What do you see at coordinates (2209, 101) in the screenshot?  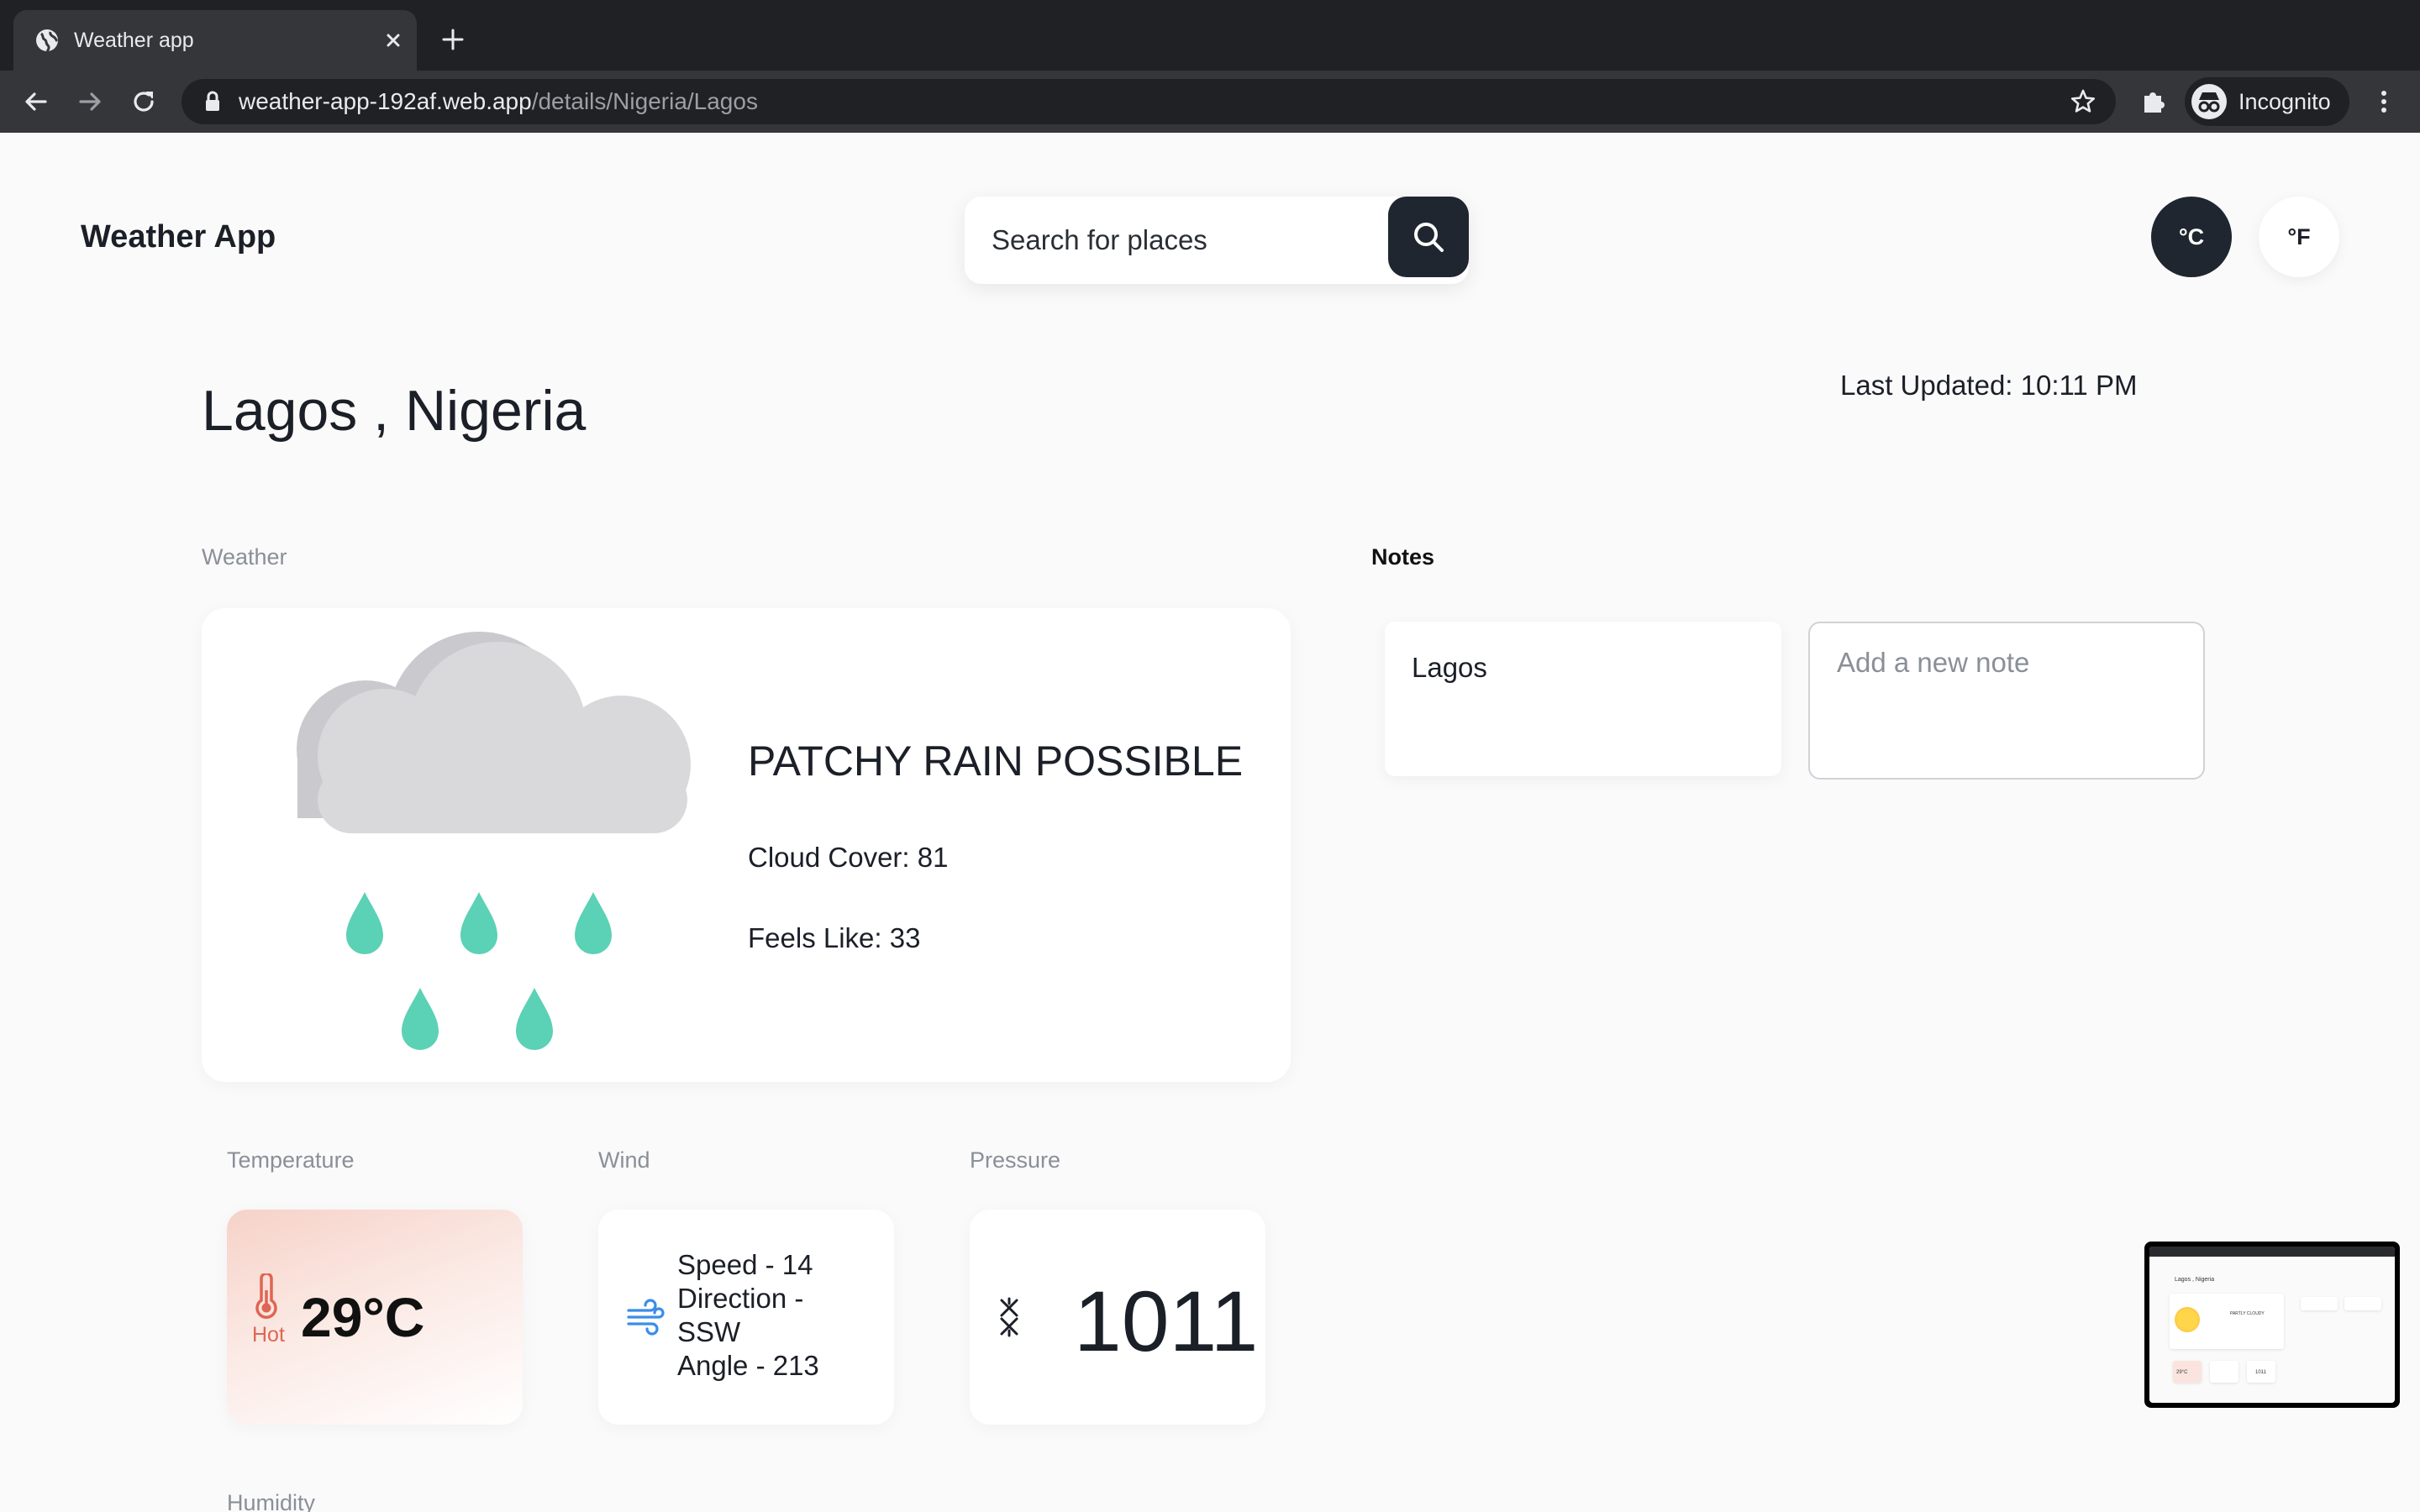 I see `incognito-icon` at bounding box center [2209, 101].